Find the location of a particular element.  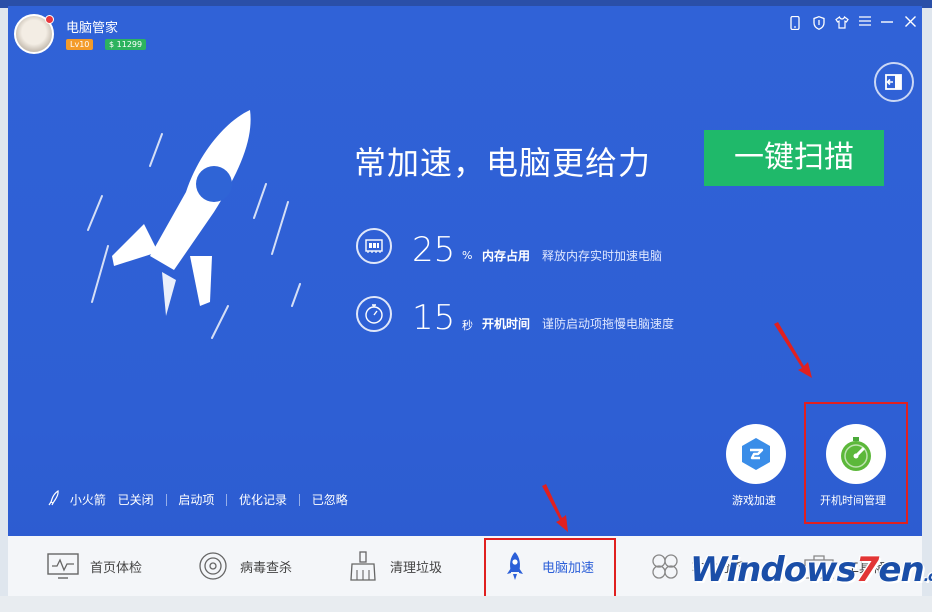

site-watermark: Windows7en.com is located at coordinates (811, 570).